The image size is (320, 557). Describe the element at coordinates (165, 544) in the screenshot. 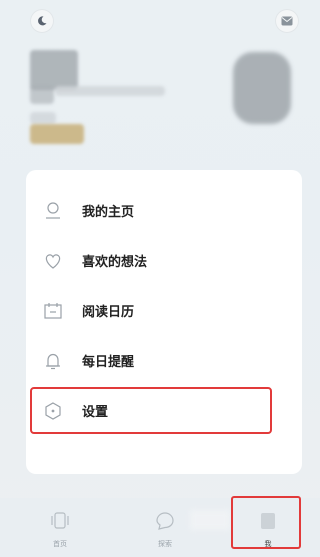

I see `tab-label: 探索` at that location.